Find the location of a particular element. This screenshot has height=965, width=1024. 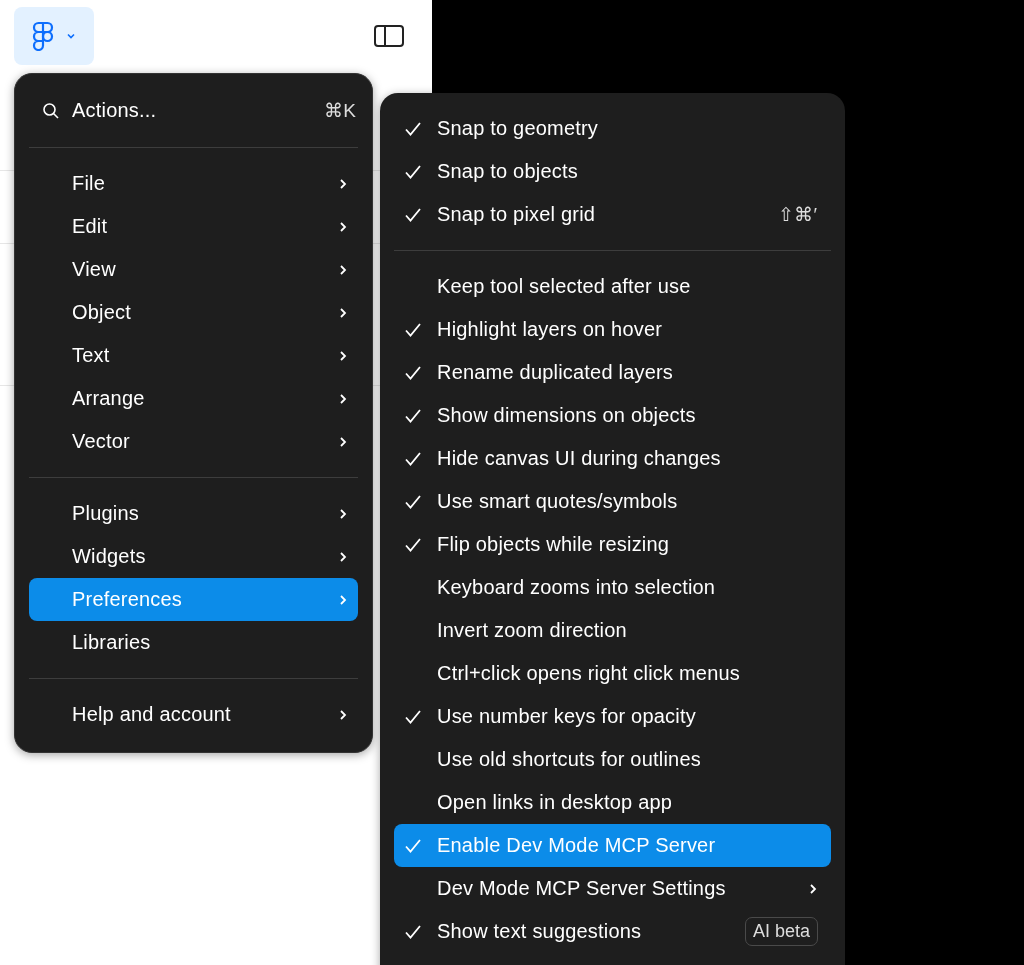

menu-item-label: Snap to geometry is located at coordinates (518, 128).